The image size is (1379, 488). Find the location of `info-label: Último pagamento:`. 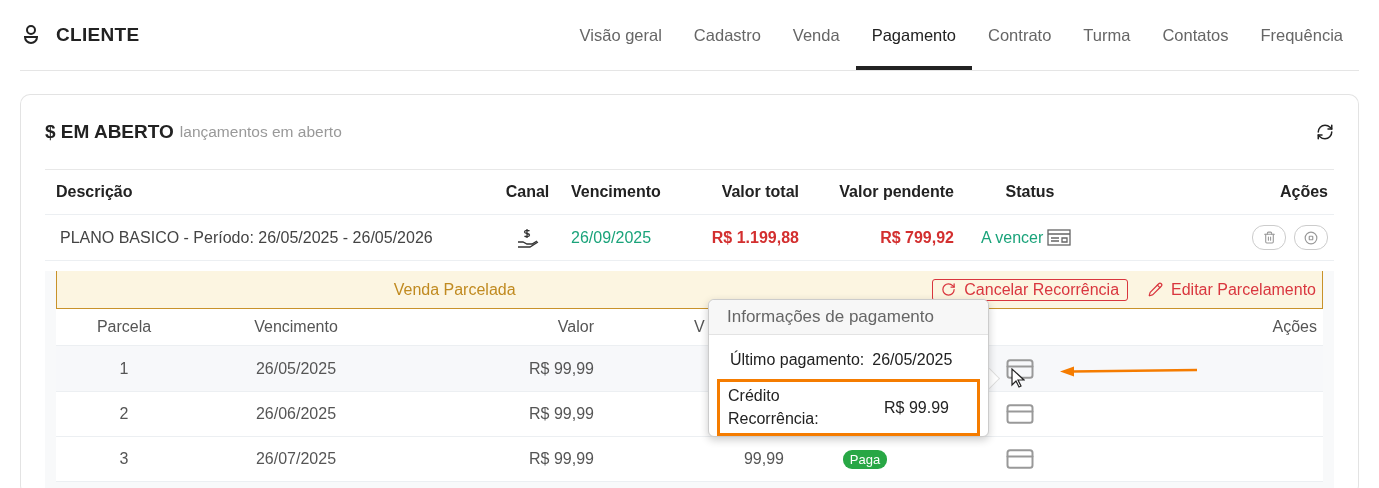

info-label: Último pagamento: is located at coordinates (797, 359).